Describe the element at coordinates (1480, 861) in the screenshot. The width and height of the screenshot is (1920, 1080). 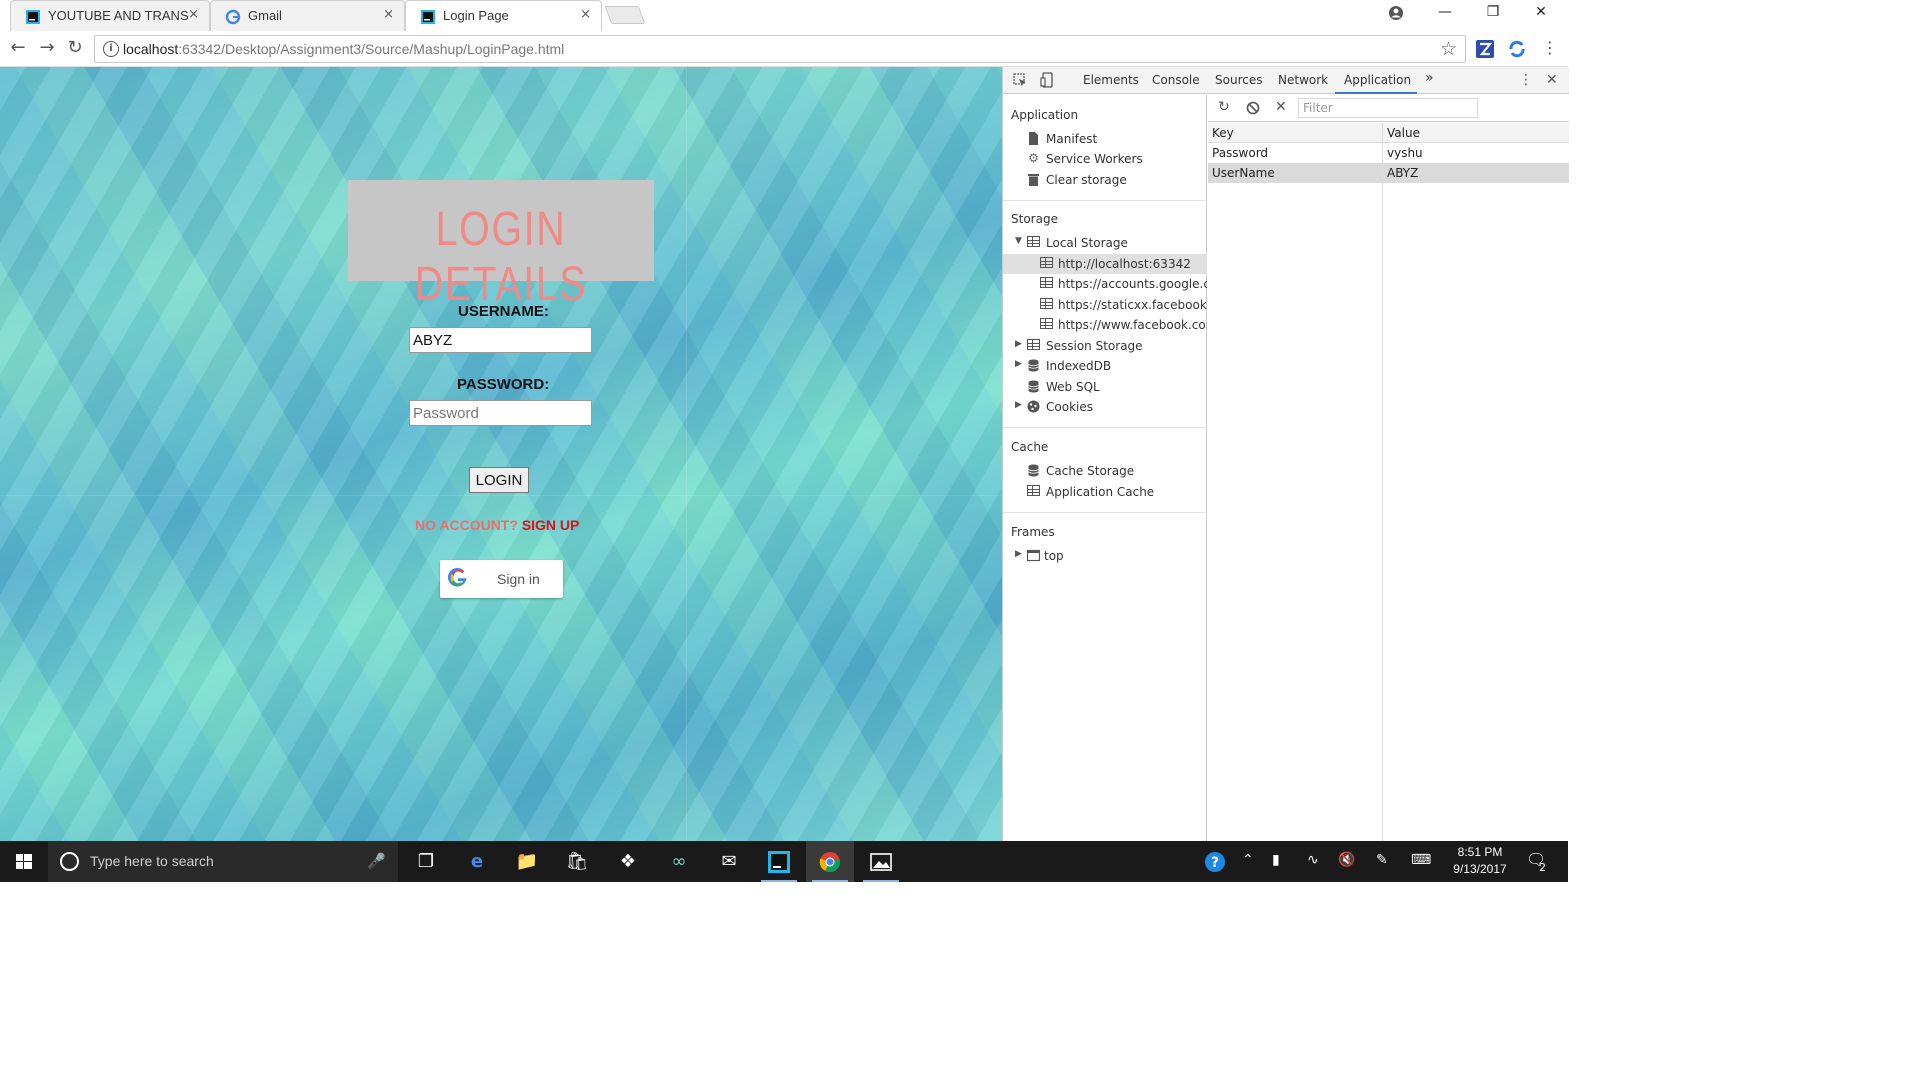
I see `taskbar-clock: 8:51 PM 9/13/2017` at that location.